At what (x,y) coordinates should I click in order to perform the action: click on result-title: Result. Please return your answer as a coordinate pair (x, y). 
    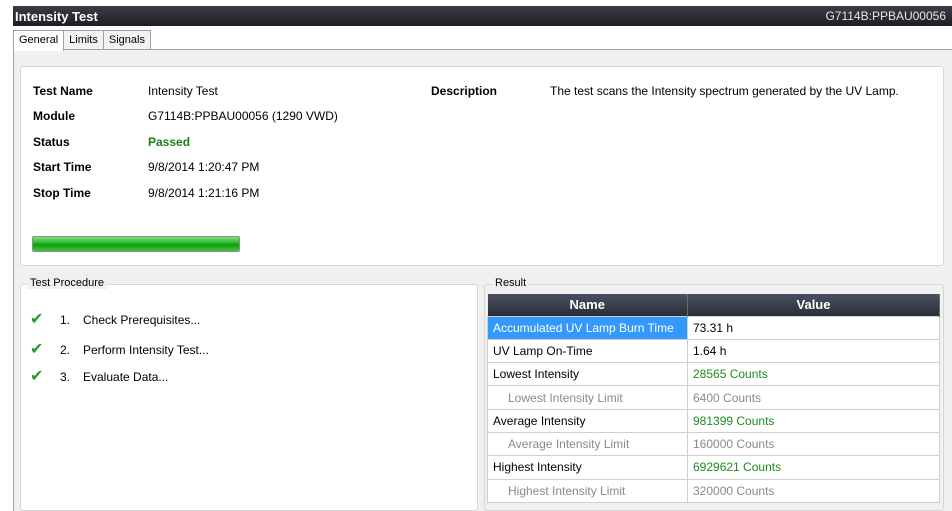
    Looking at the image, I should click on (511, 283).